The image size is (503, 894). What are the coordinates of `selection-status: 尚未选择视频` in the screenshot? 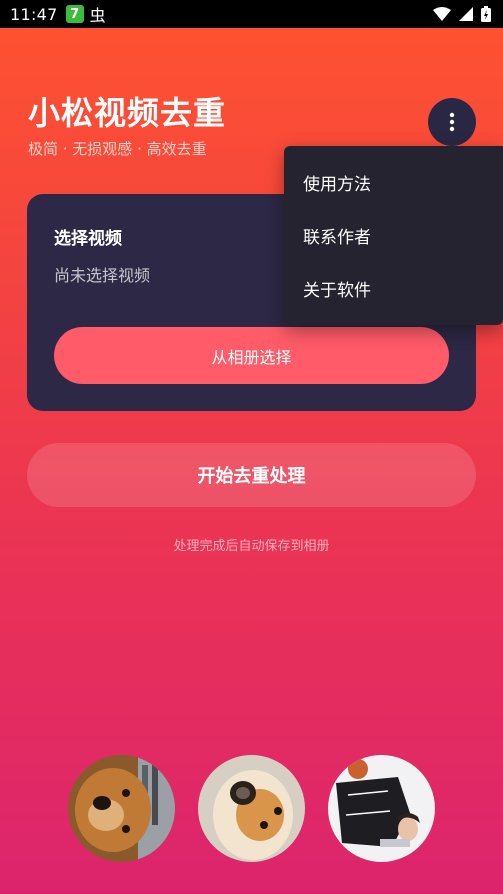 It's located at (102, 275).